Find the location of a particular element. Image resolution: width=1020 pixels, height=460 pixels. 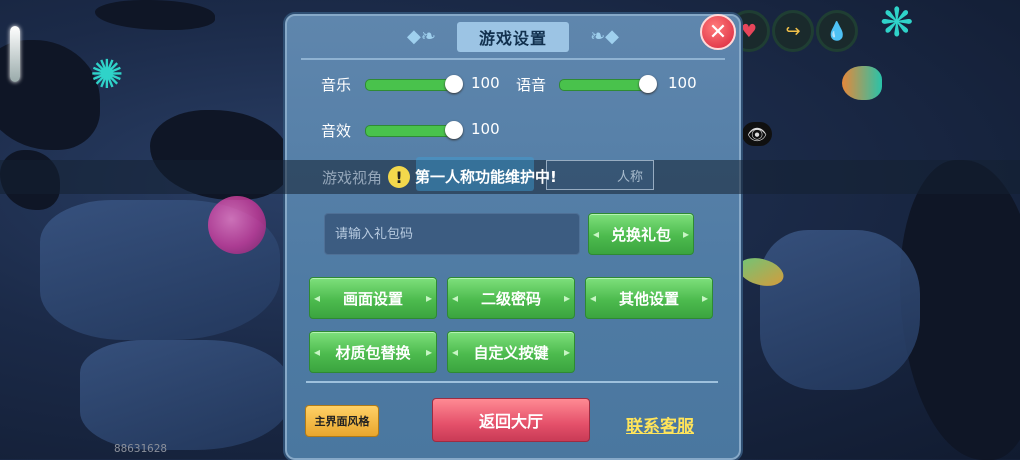

music-slider-knob is located at coordinates (454, 84).